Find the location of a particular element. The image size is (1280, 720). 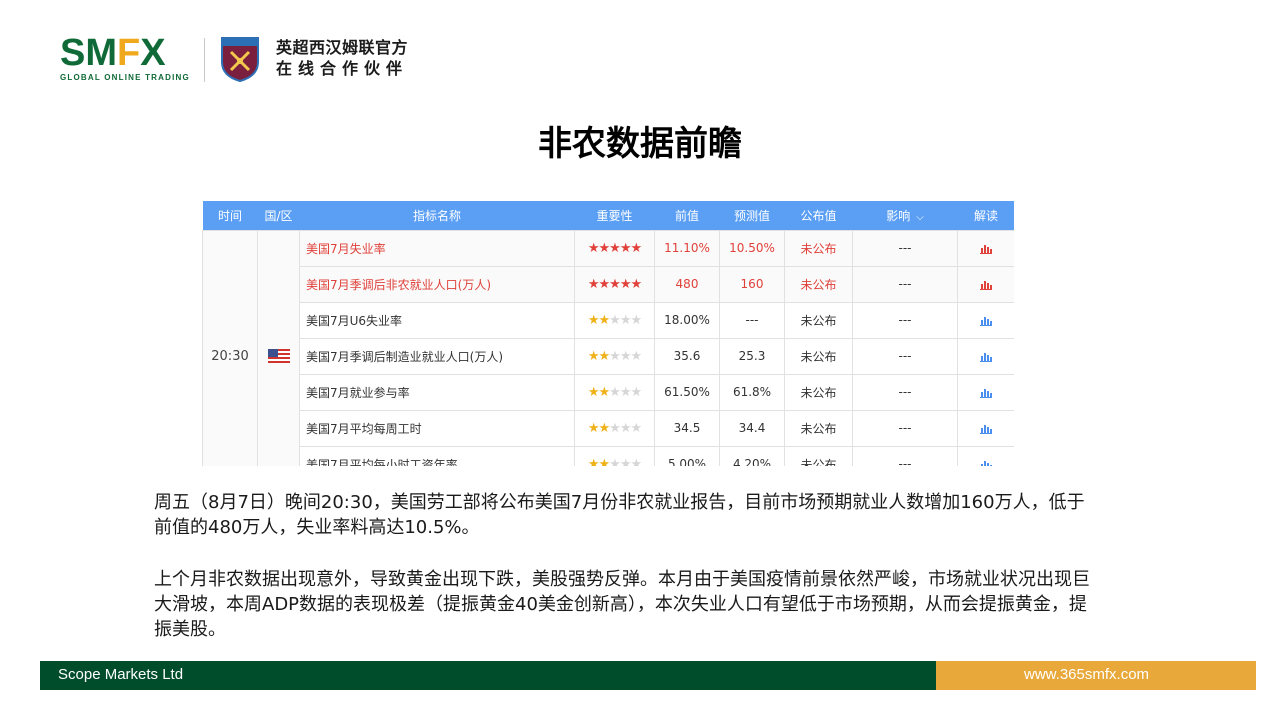

indicator-name: 美国7月平均每小时工资年率 is located at coordinates (437, 455).